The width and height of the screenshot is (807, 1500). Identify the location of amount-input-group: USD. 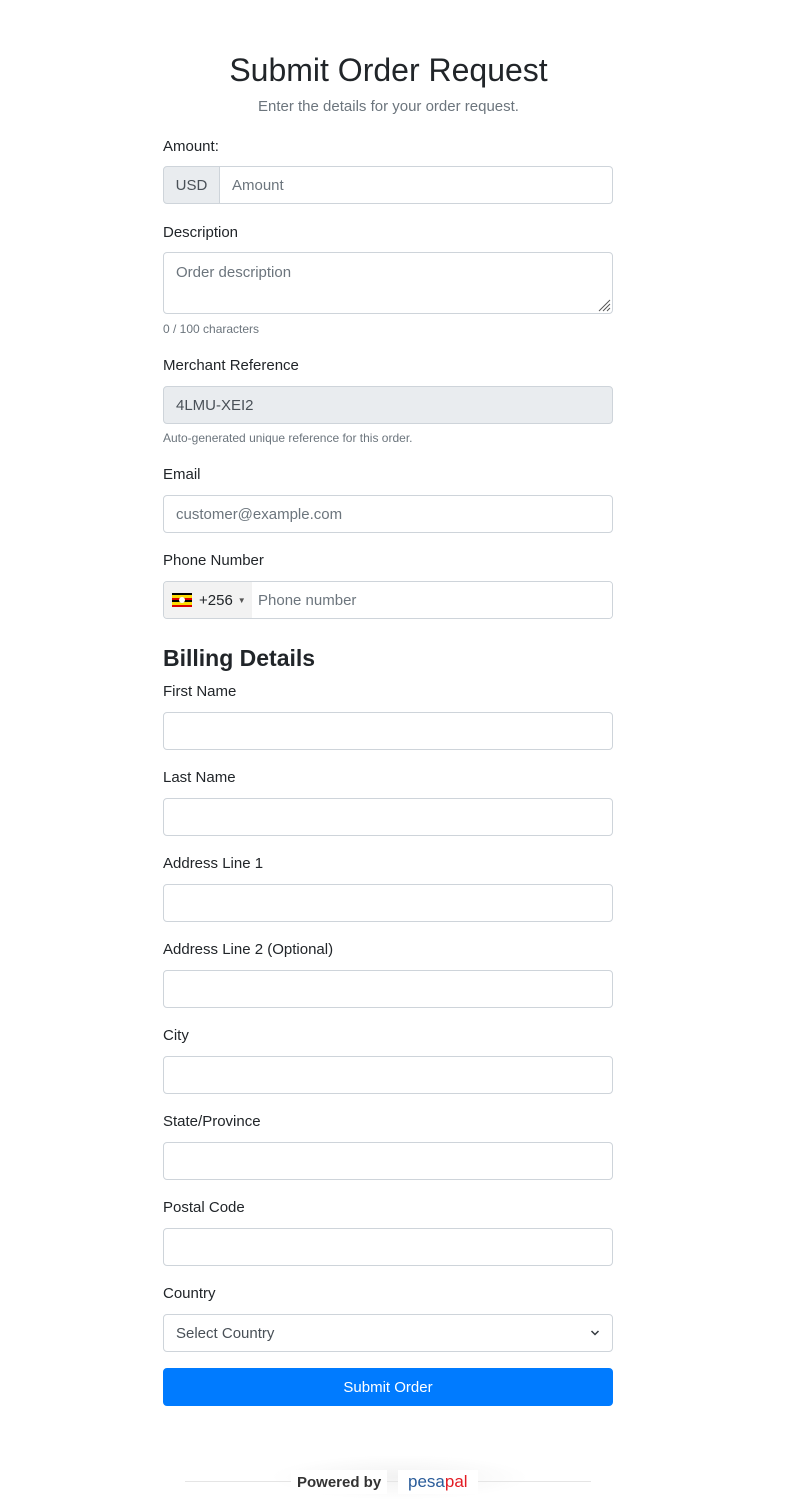
(388, 185).